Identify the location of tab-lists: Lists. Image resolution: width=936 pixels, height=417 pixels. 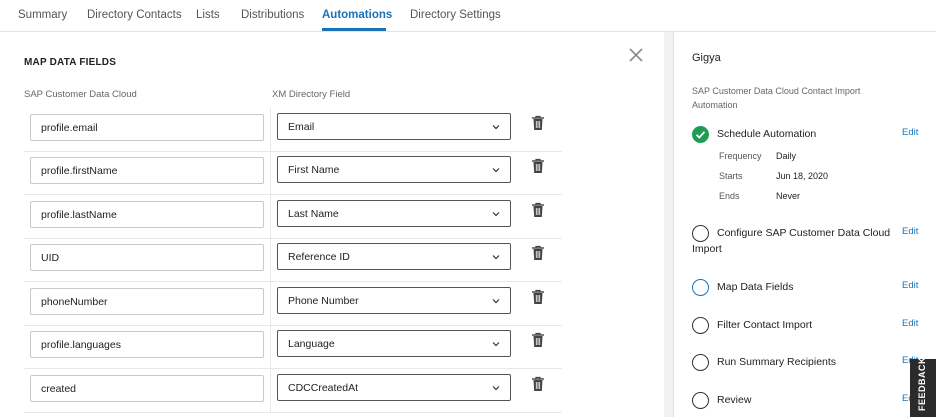
(208, 15).